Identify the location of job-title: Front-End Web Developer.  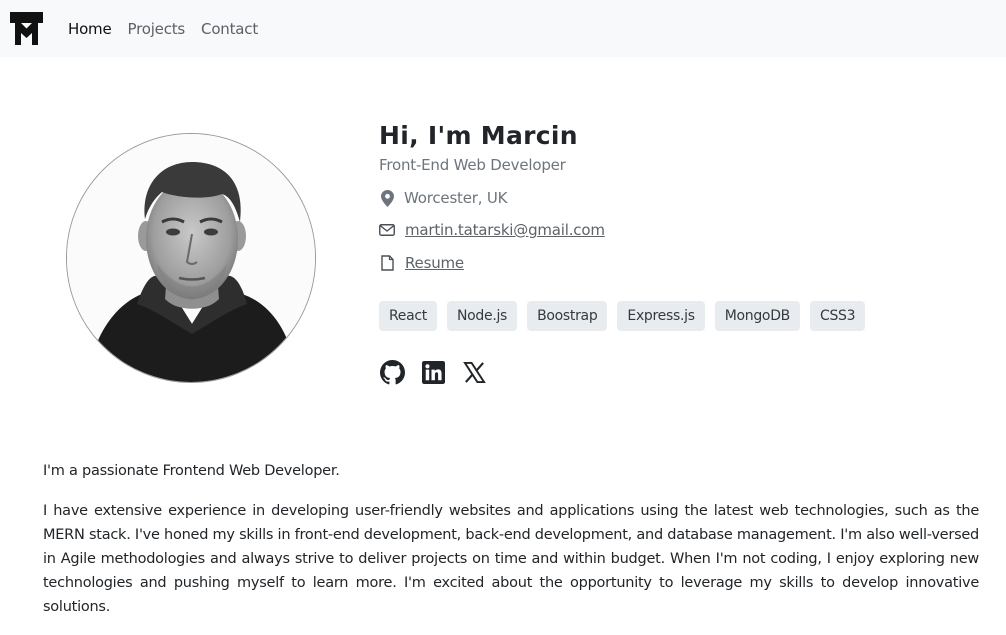
(472, 165).